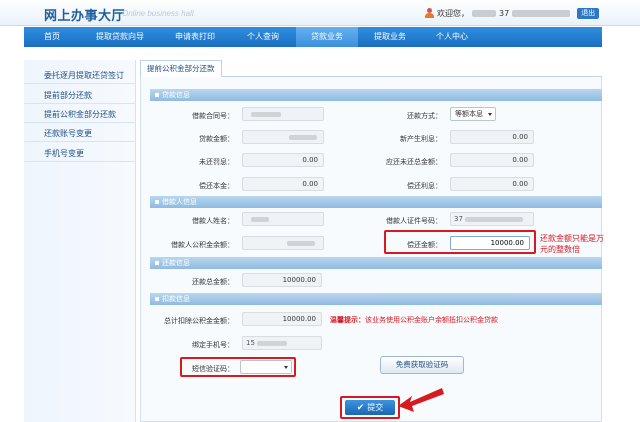 The image size is (640, 422). I want to click on section-loan-info: 贷款信息, so click(376, 95).